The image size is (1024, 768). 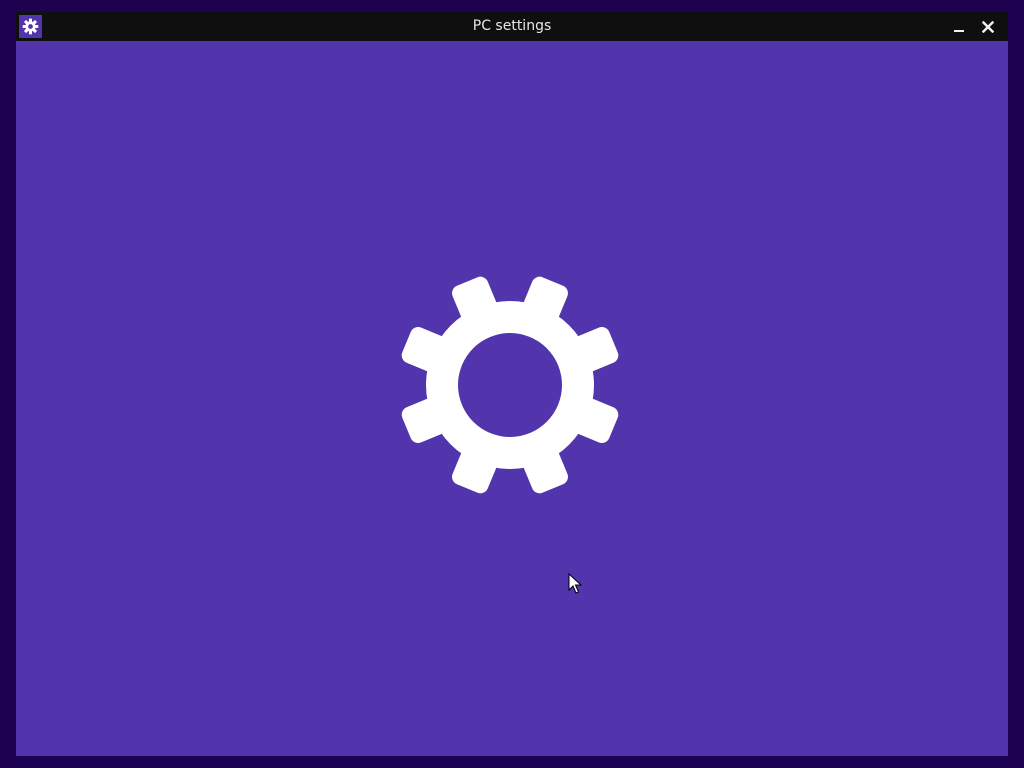 What do you see at coordinates (958, 26) in the screenshot?
I see `minimize-button` at bounding box center [958, 26].